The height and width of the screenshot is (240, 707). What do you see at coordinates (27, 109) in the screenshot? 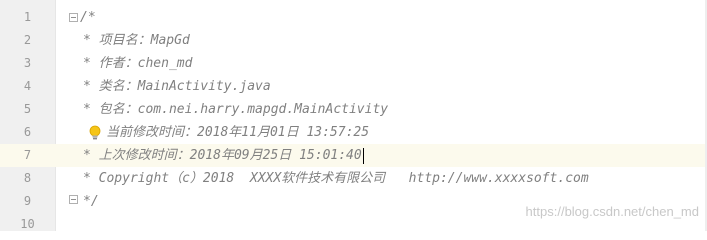
I see `line-number: 5` at bounding box center [27, 109].